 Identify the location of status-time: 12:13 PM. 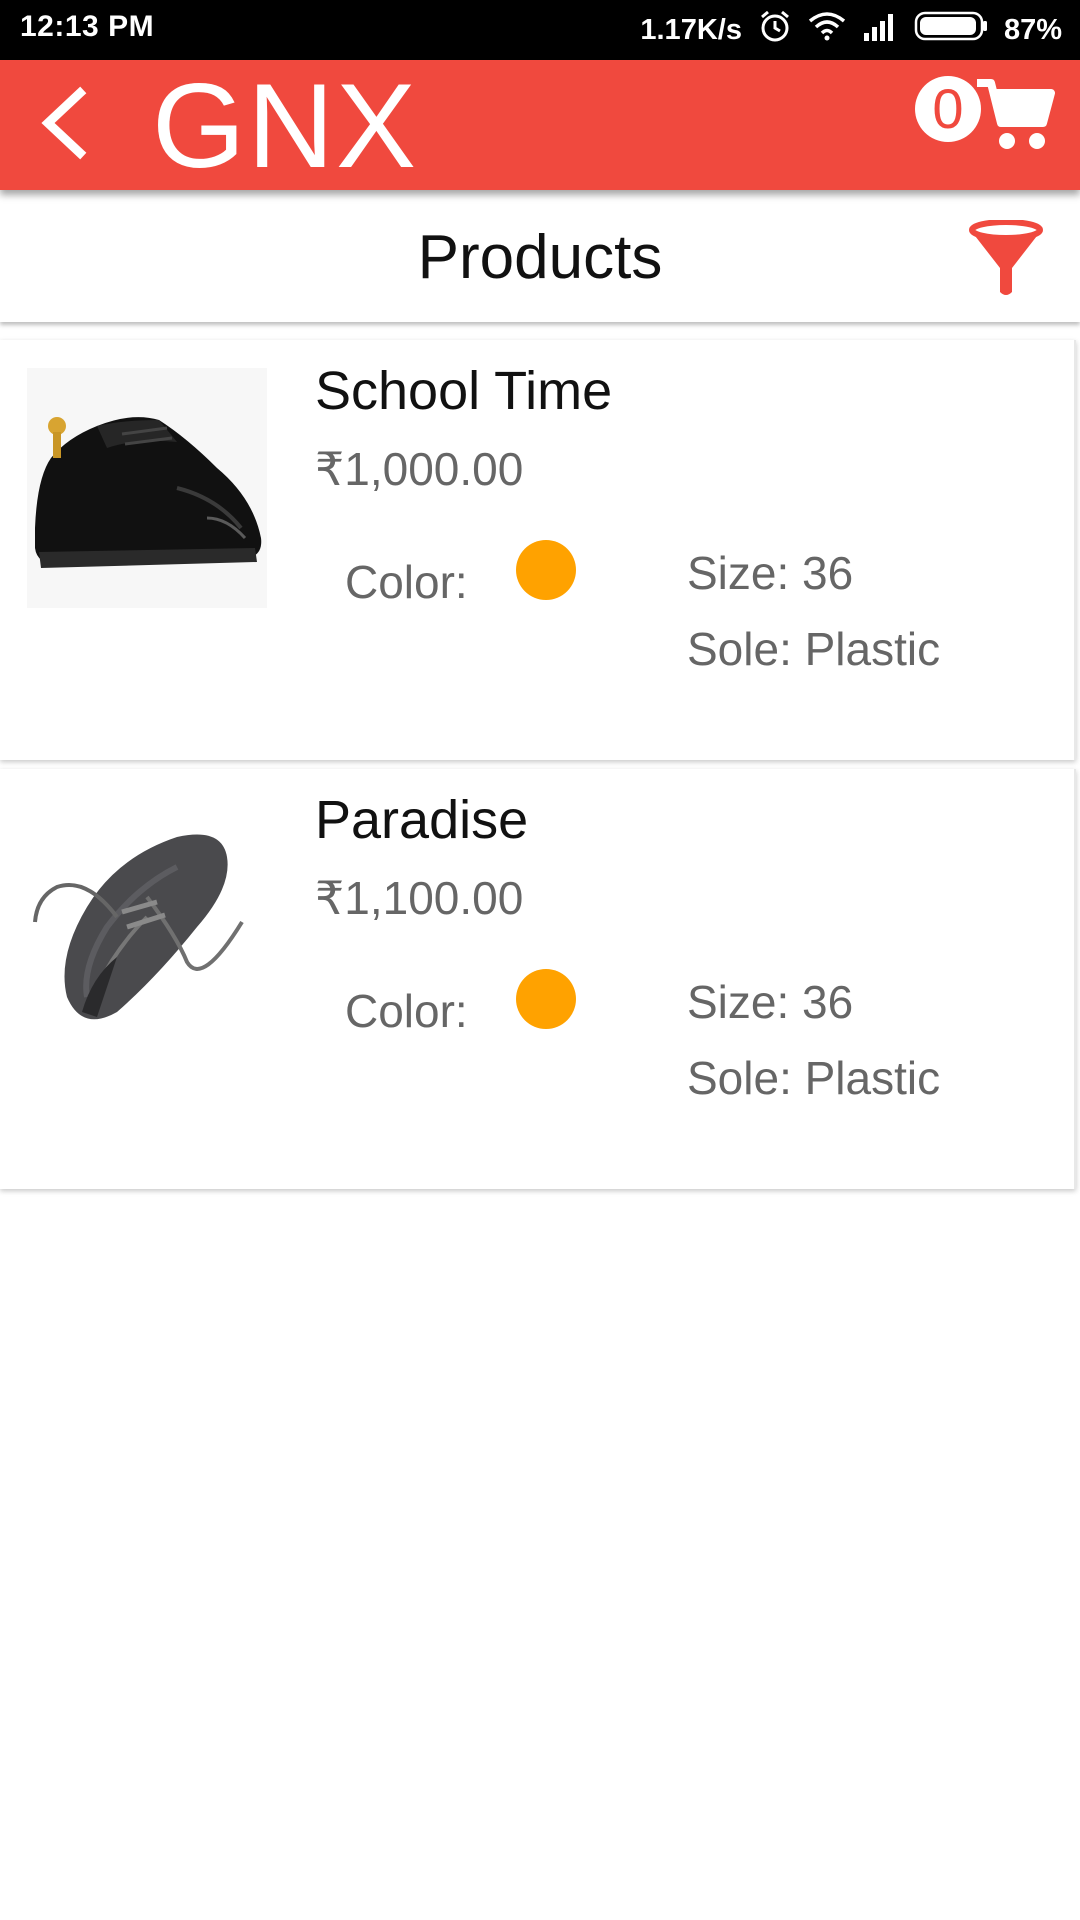
(87, 26).